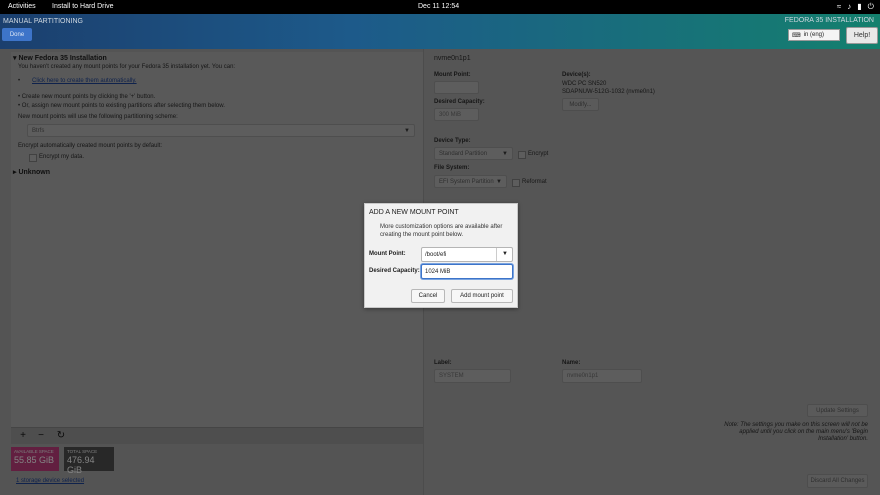 The image size is (880, 495). What do you see at coordinates (394, 271) in the screenshot?
I see `dialog-capacity-label: Desired Capacity:` at bounding box center [394, 271].